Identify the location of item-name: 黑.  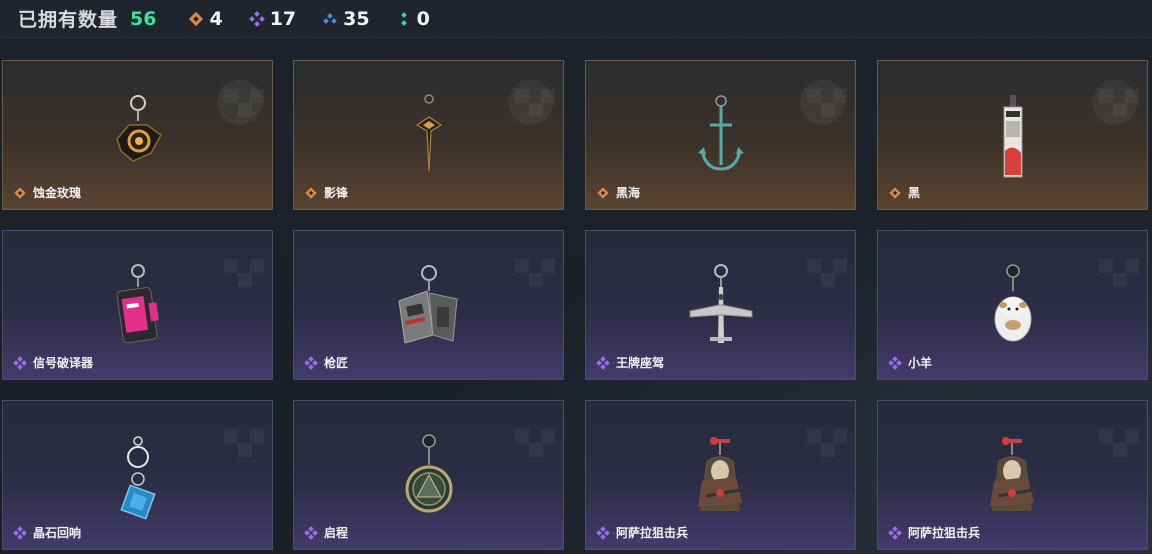
(914, 193).